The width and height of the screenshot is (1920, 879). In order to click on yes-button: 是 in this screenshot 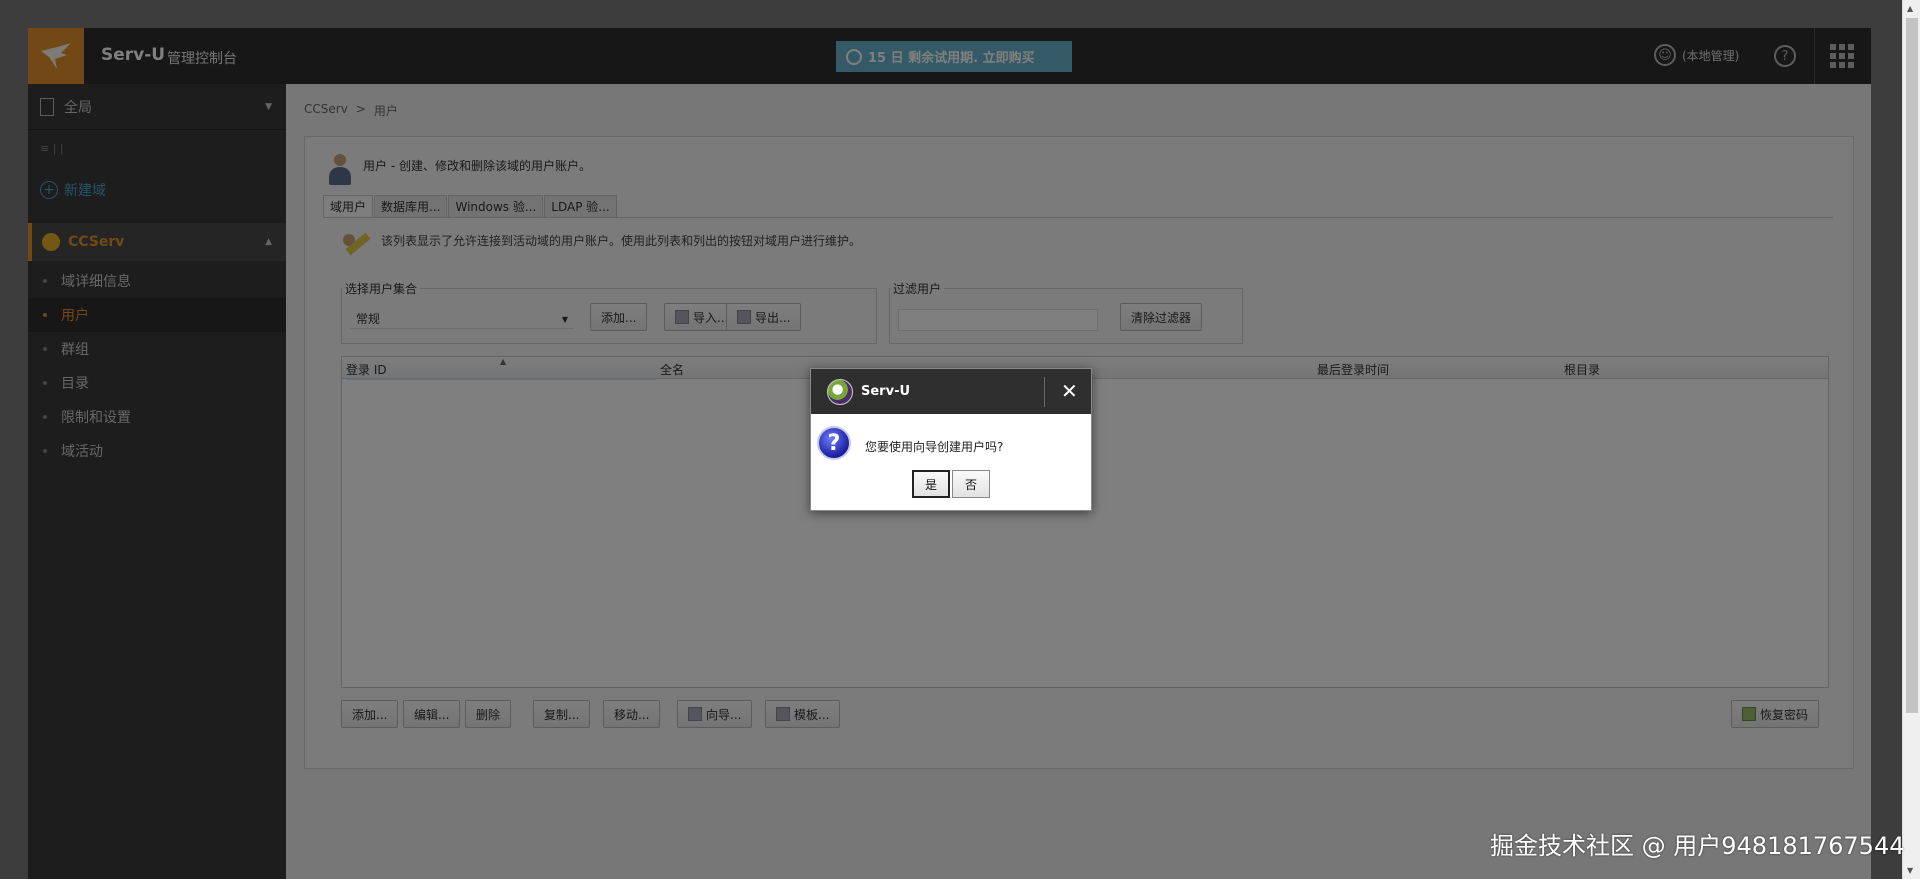, I will do `click(931, 484)`.